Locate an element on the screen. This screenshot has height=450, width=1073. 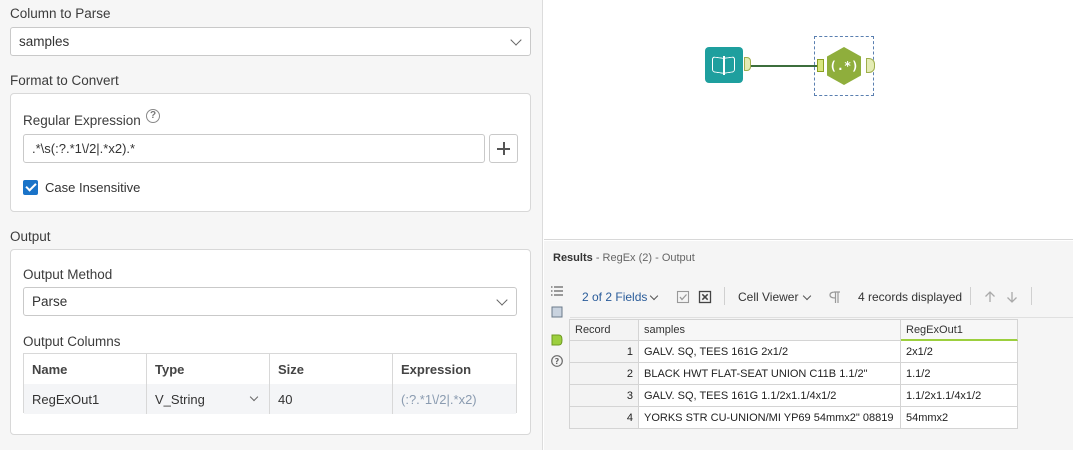
results-heading: Results is located at coordinates (573, 258).